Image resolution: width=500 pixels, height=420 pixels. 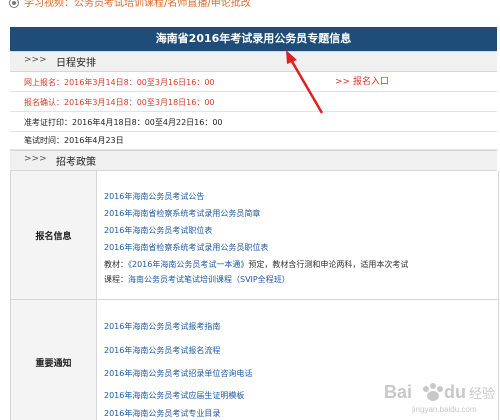 What do you see at coordinates (116, 279) in the screenshot?
I see `course-prefix: 课程：` at bounding box center [116, 279].